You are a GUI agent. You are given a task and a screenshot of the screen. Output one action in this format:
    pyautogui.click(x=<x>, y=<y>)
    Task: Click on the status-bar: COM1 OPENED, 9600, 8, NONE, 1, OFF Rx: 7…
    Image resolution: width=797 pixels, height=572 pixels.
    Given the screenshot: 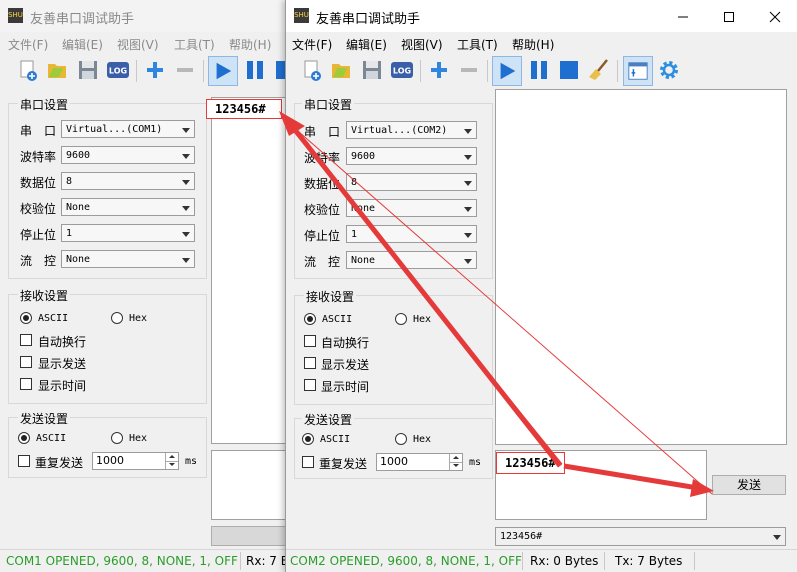 What is the action you would take?
    pyautogui.click(x=145, y=560)
    